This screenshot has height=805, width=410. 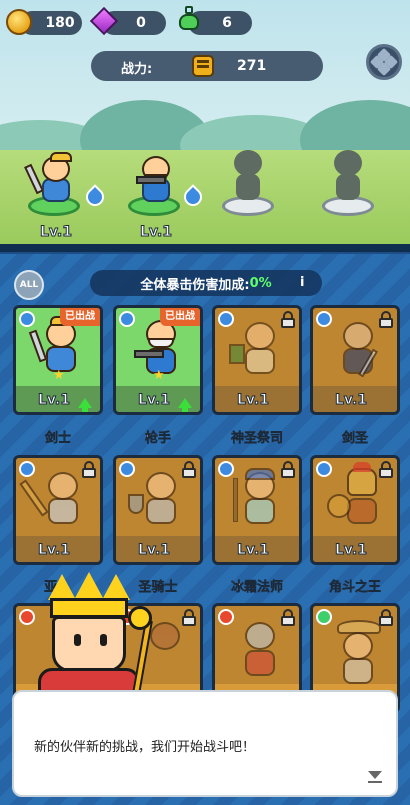 What do you see at coordinates (142, 660) in the screenshot?
I see `scepter-icon` at bounding box center [142, 660].